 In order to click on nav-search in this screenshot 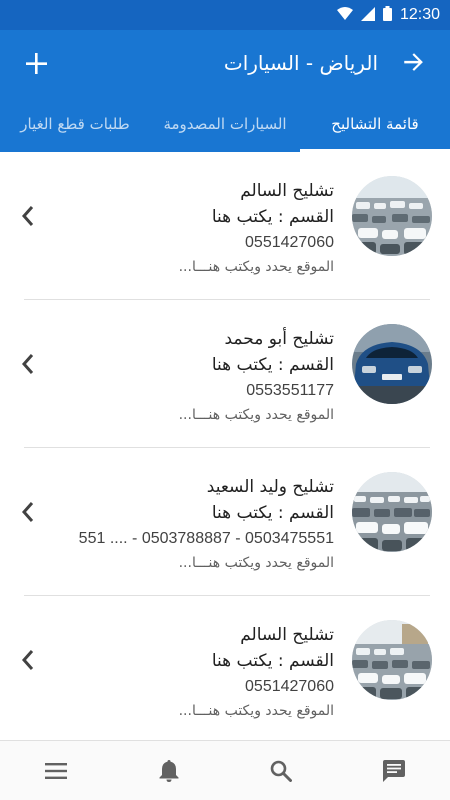, I will do `click(281, 770)`.